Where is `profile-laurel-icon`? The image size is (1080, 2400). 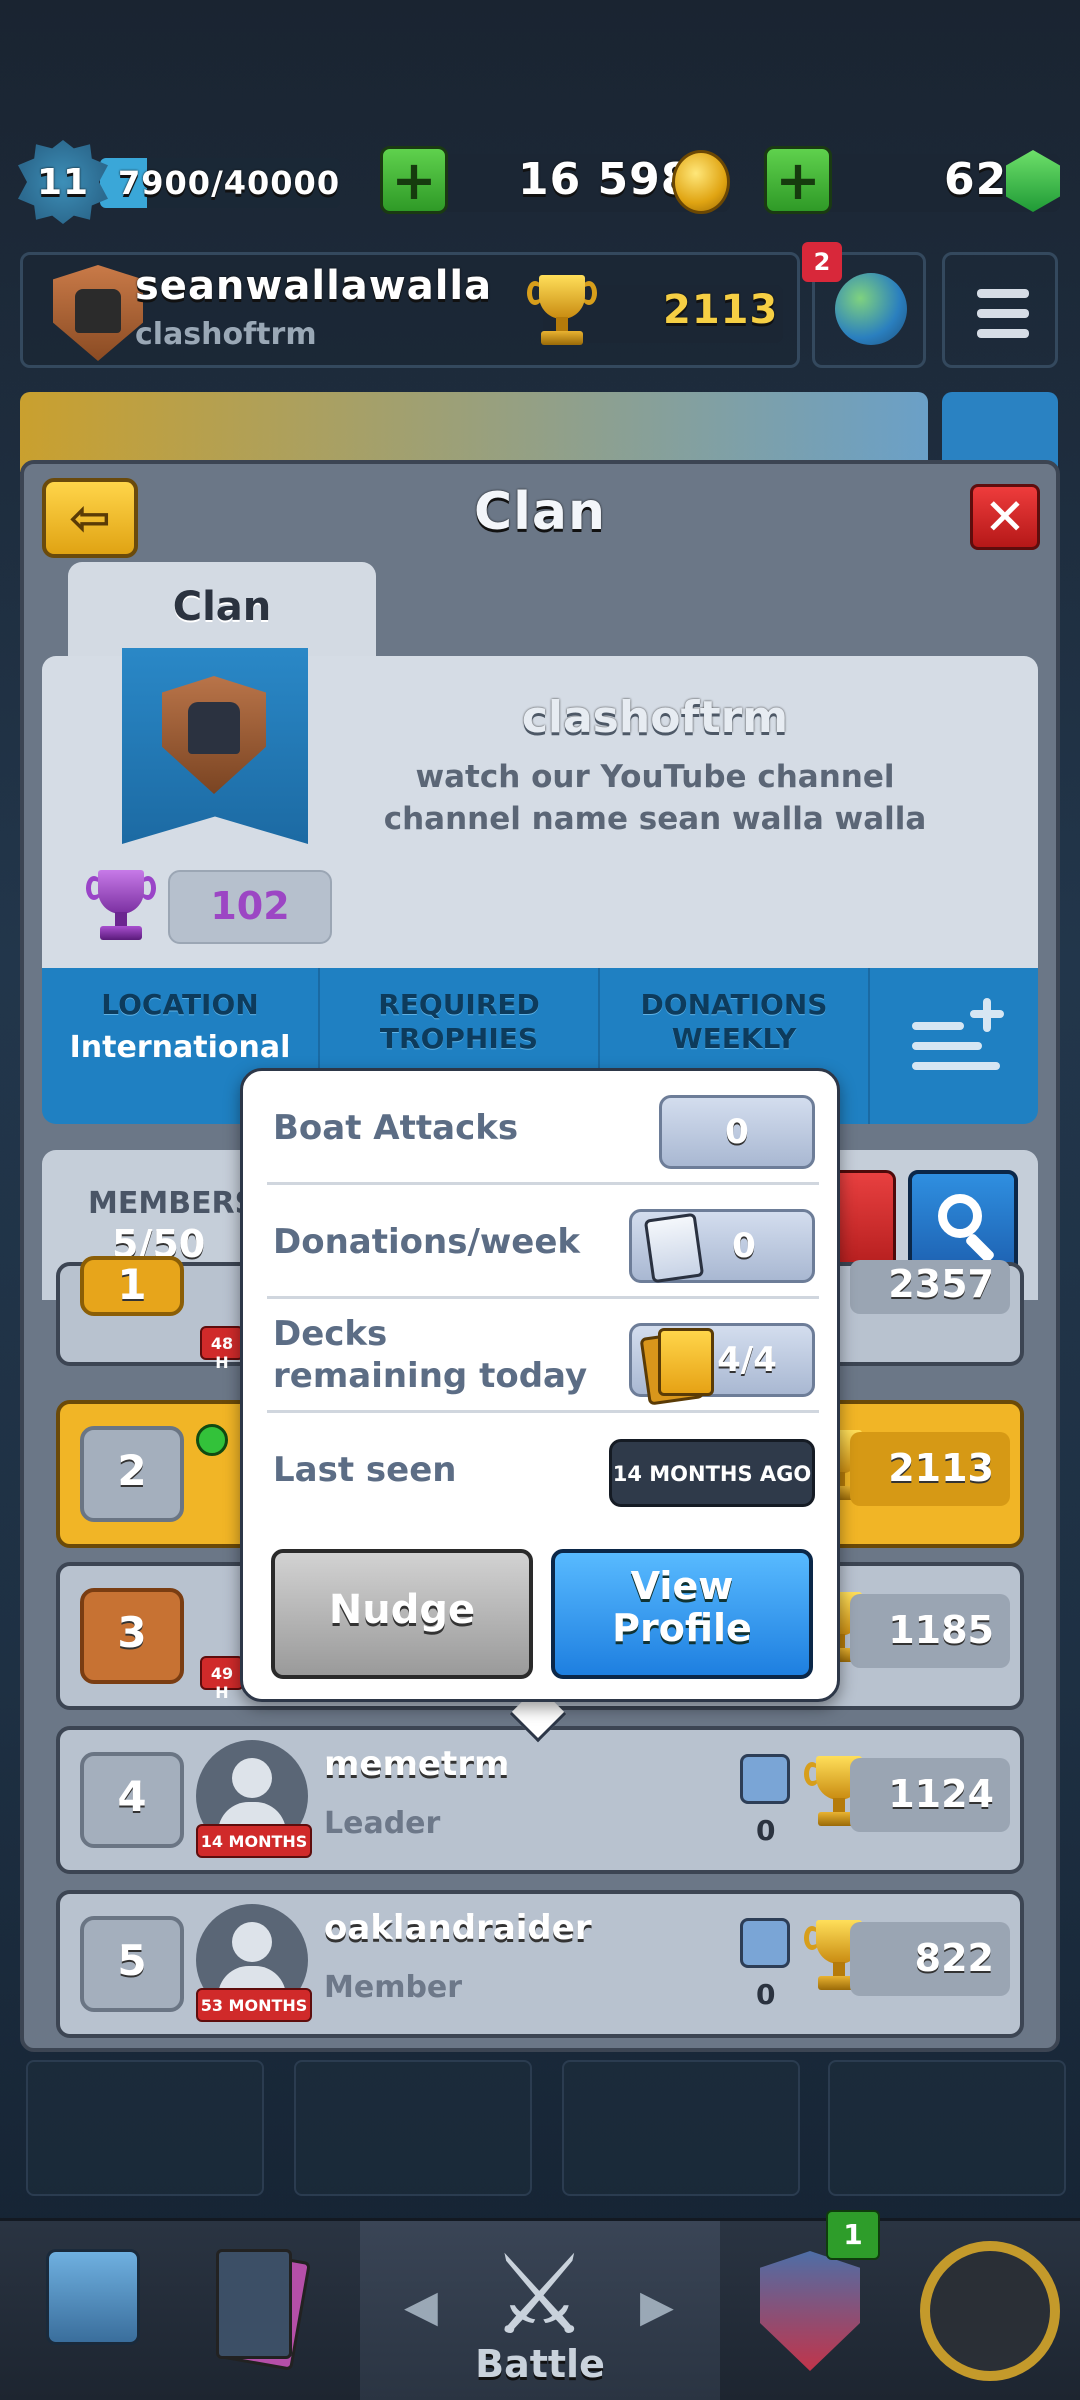 profile-laurel-icon is located at coordinates (990, 2311).